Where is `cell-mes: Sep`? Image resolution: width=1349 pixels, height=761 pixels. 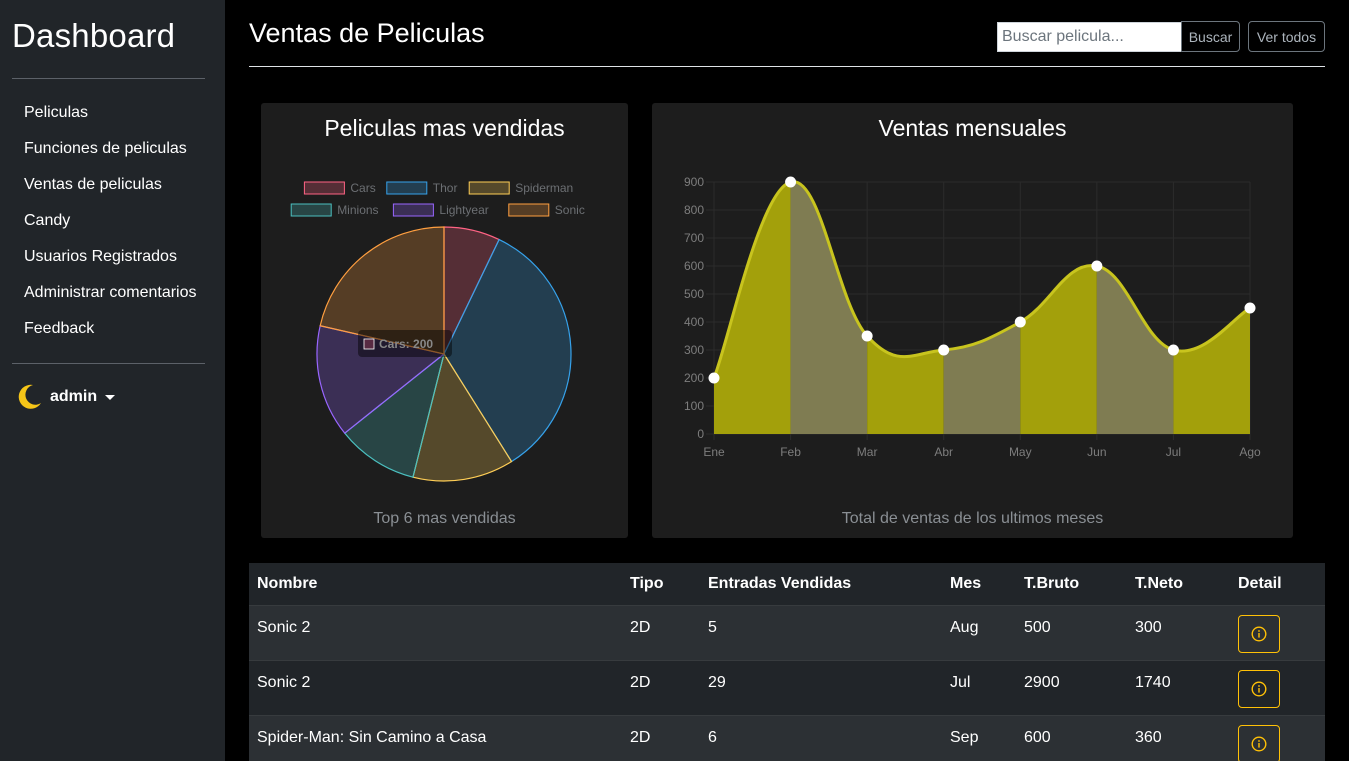
cell-mes: Sep is located at coordinates (979, 738).